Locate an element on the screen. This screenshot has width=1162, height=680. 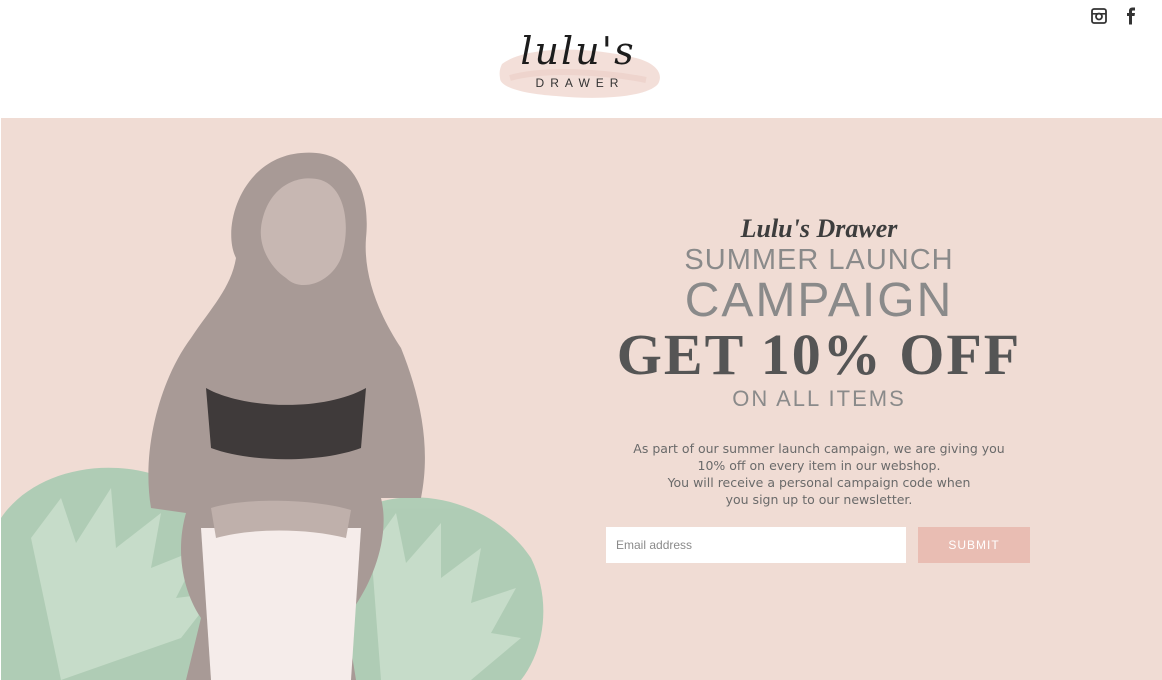
logo: lulu's DRAWER is located at coordinates (581, 67).